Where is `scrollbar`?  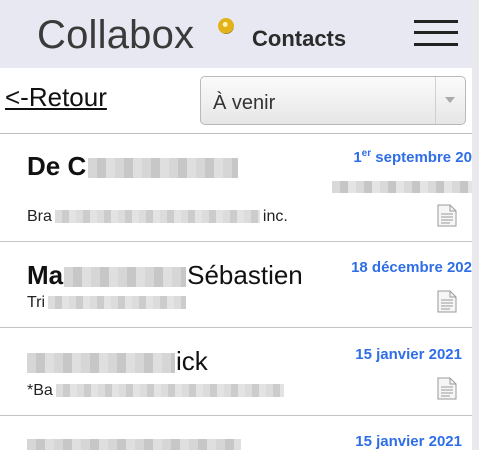 scrollbar is located at coordinates (475, 225).